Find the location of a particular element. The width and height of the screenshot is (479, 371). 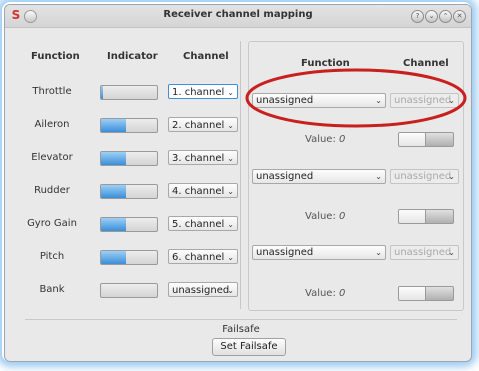

function-label: Rudder is located at coordinates (52, 190).